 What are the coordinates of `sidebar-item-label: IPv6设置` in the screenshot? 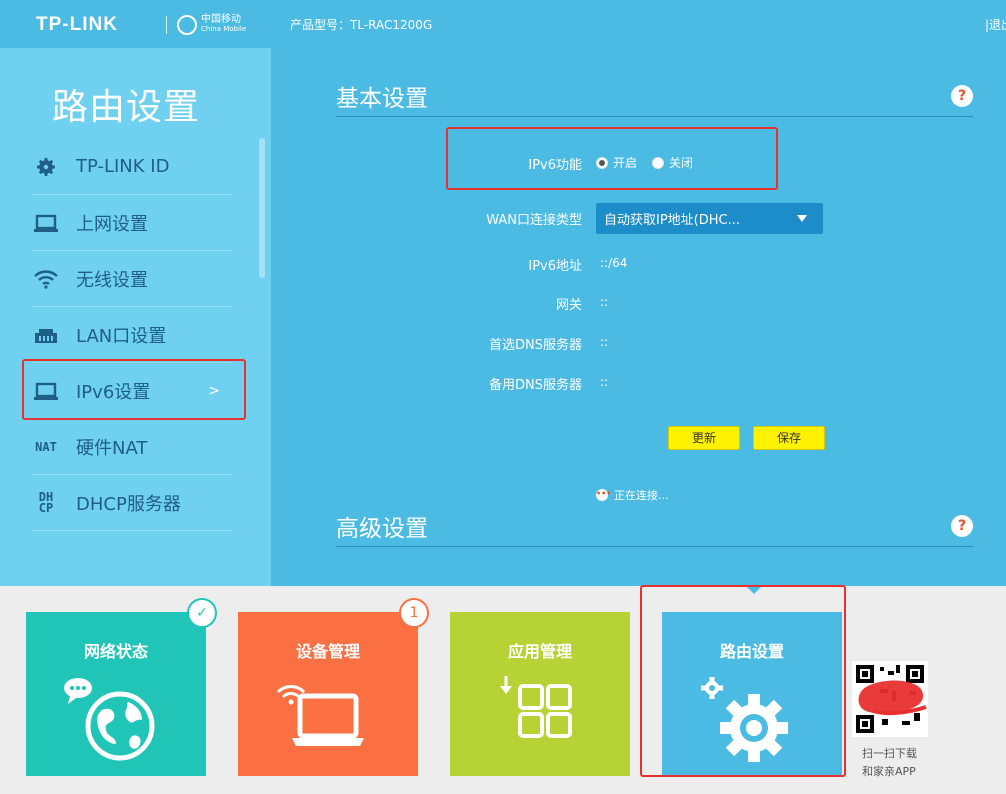 It's located at (113, 392).